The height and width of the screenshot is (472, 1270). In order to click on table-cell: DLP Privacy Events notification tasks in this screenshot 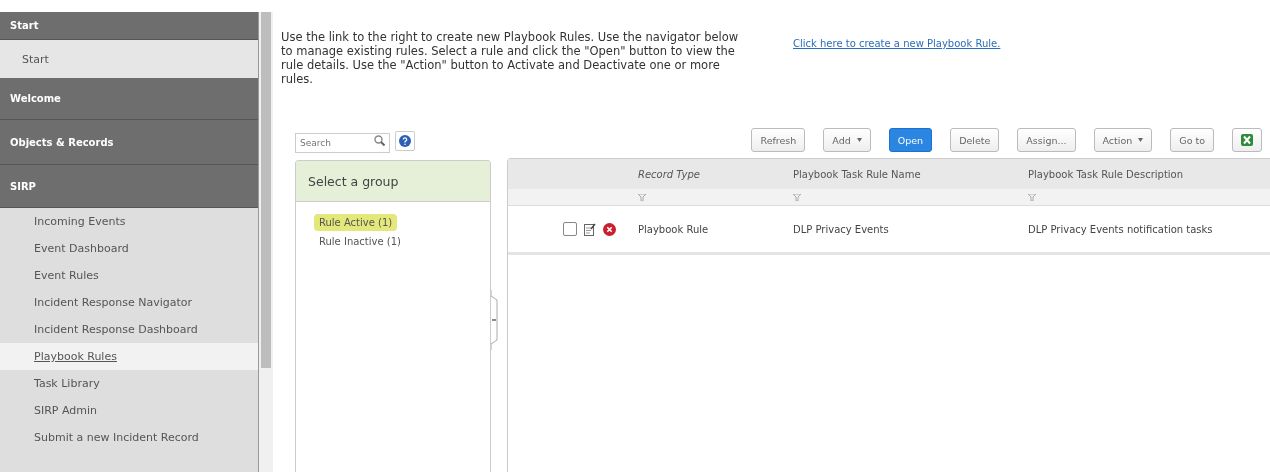, I will do `click(1149, 230)`.